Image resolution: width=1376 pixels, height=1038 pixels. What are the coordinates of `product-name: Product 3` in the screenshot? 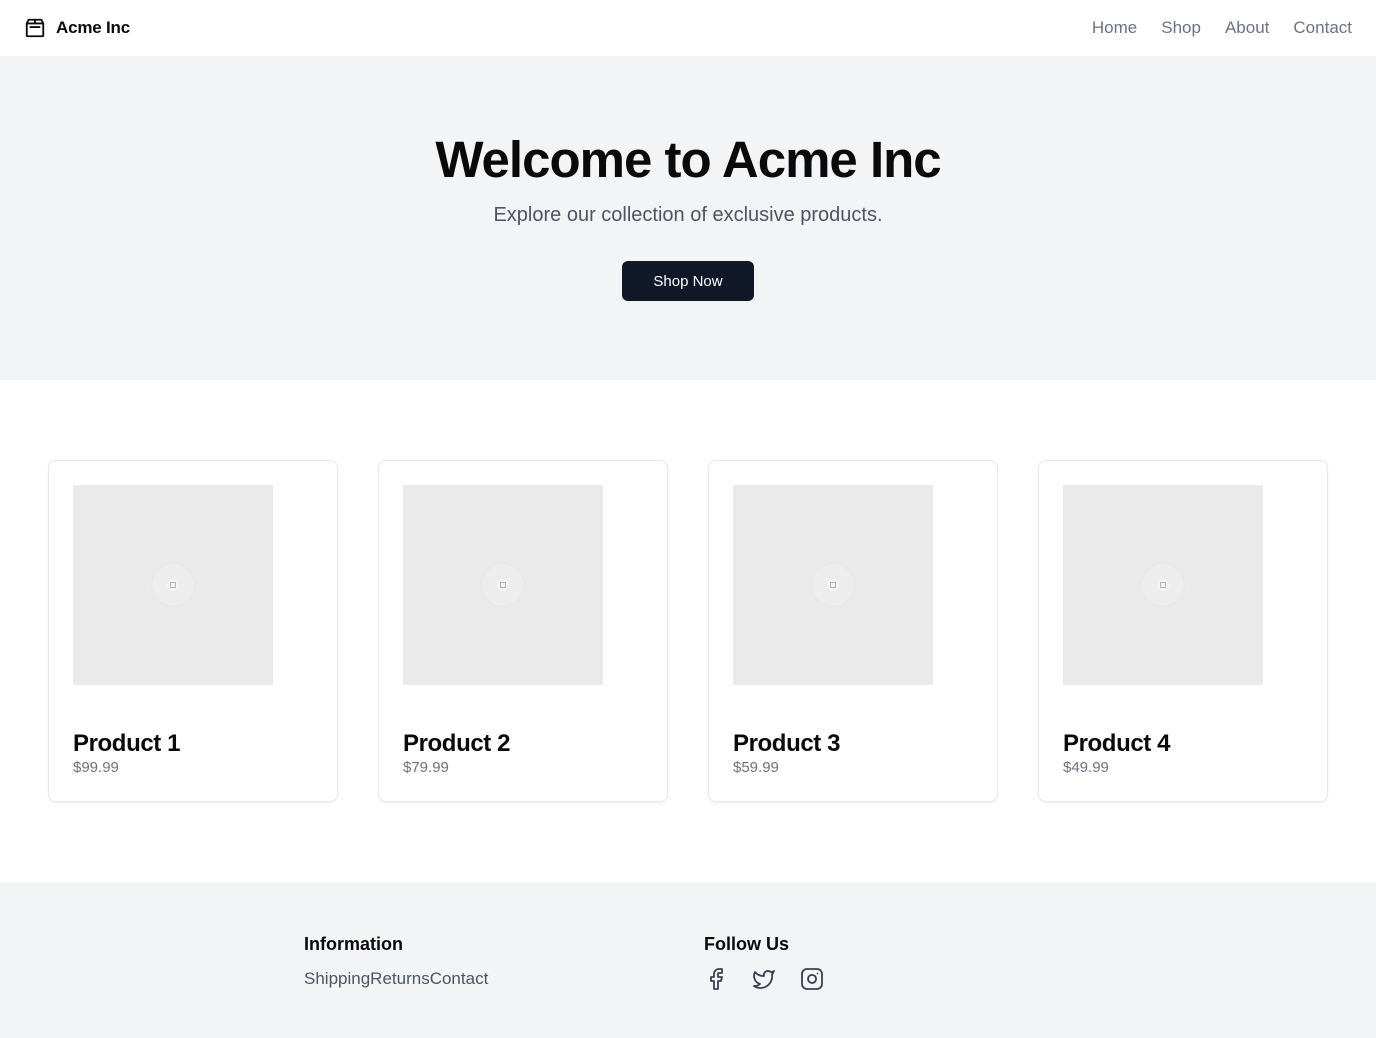 It's located at (787, 743).